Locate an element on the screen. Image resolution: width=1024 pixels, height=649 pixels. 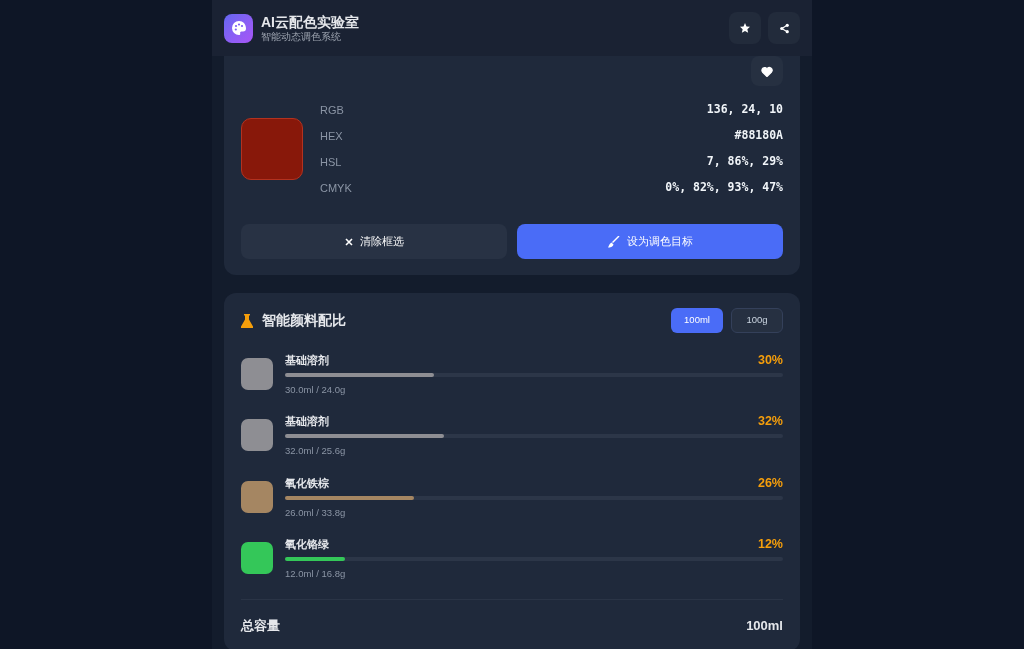
value-text: 0%, 82%, 93%, 47% is located at coordinates (724, 188).